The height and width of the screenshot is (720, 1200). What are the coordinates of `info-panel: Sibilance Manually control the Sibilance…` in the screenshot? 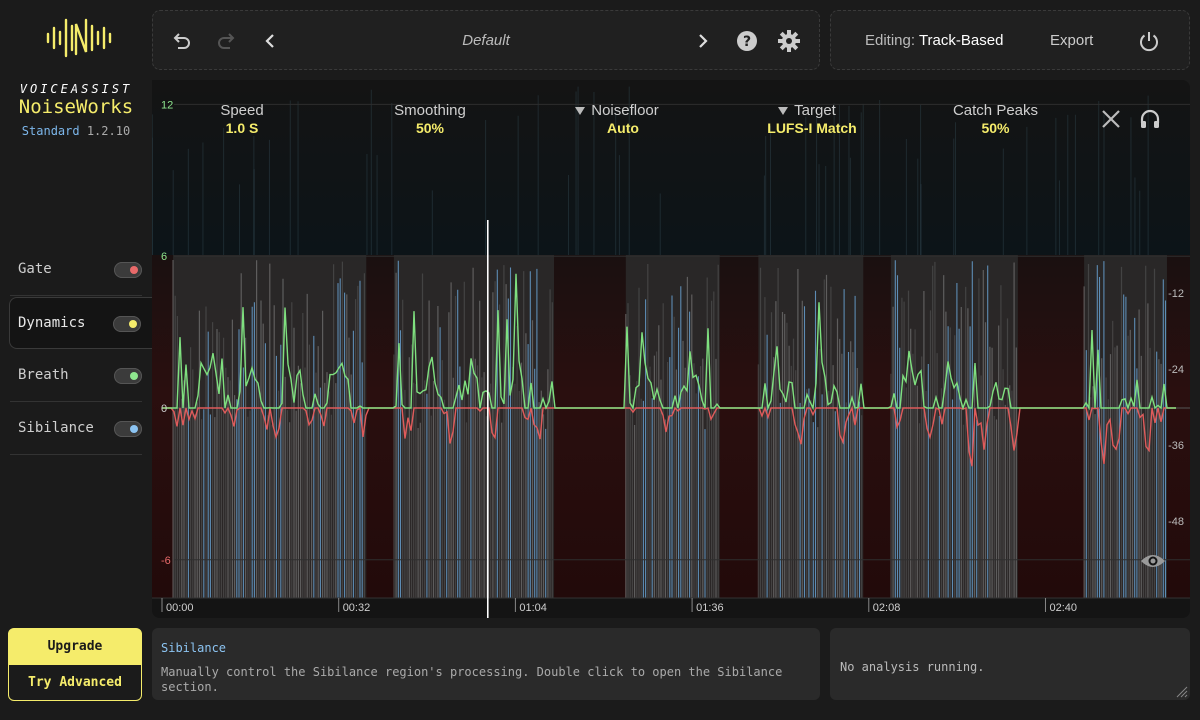 It's located at (486, 664).